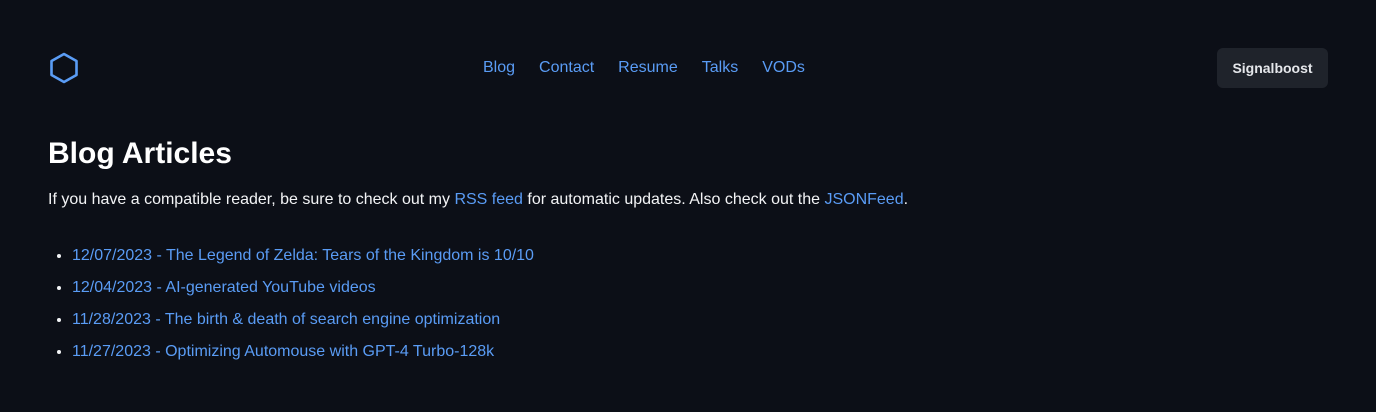  Describe the element at coordinates (720, 68) in the screenshot. I see `nav-link-talks: Talks` at that location.